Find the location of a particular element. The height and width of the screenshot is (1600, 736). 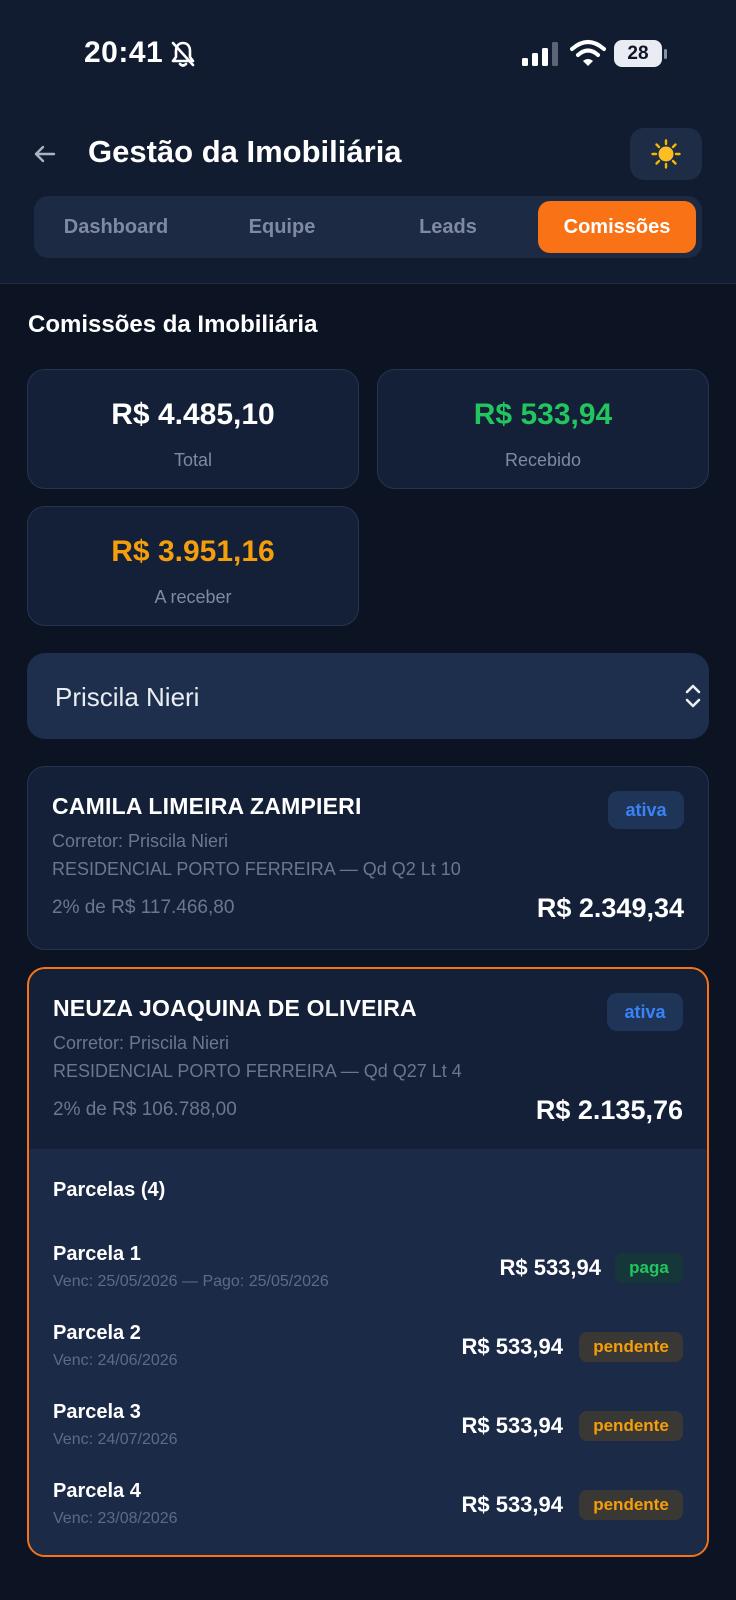

stat-total-value: R$ 4.485,10 is located at coordinates (193, 414).